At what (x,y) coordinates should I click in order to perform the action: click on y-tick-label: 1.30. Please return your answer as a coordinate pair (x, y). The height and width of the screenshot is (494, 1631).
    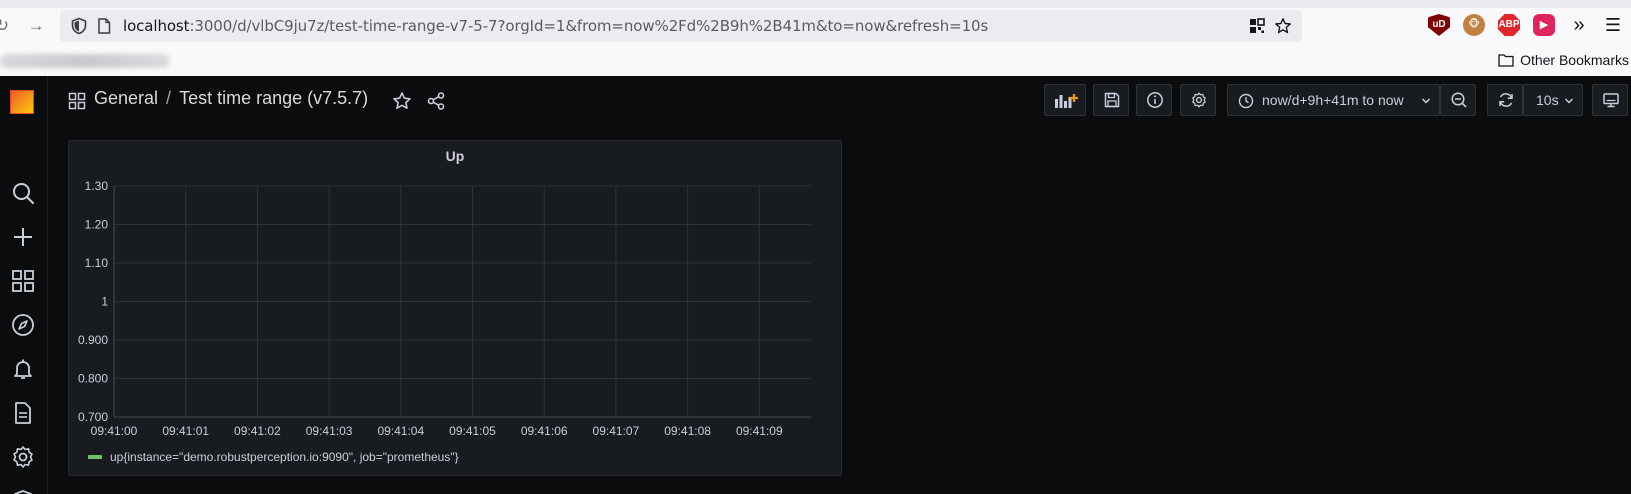
    Looking at the image, I should click on (97, 186).